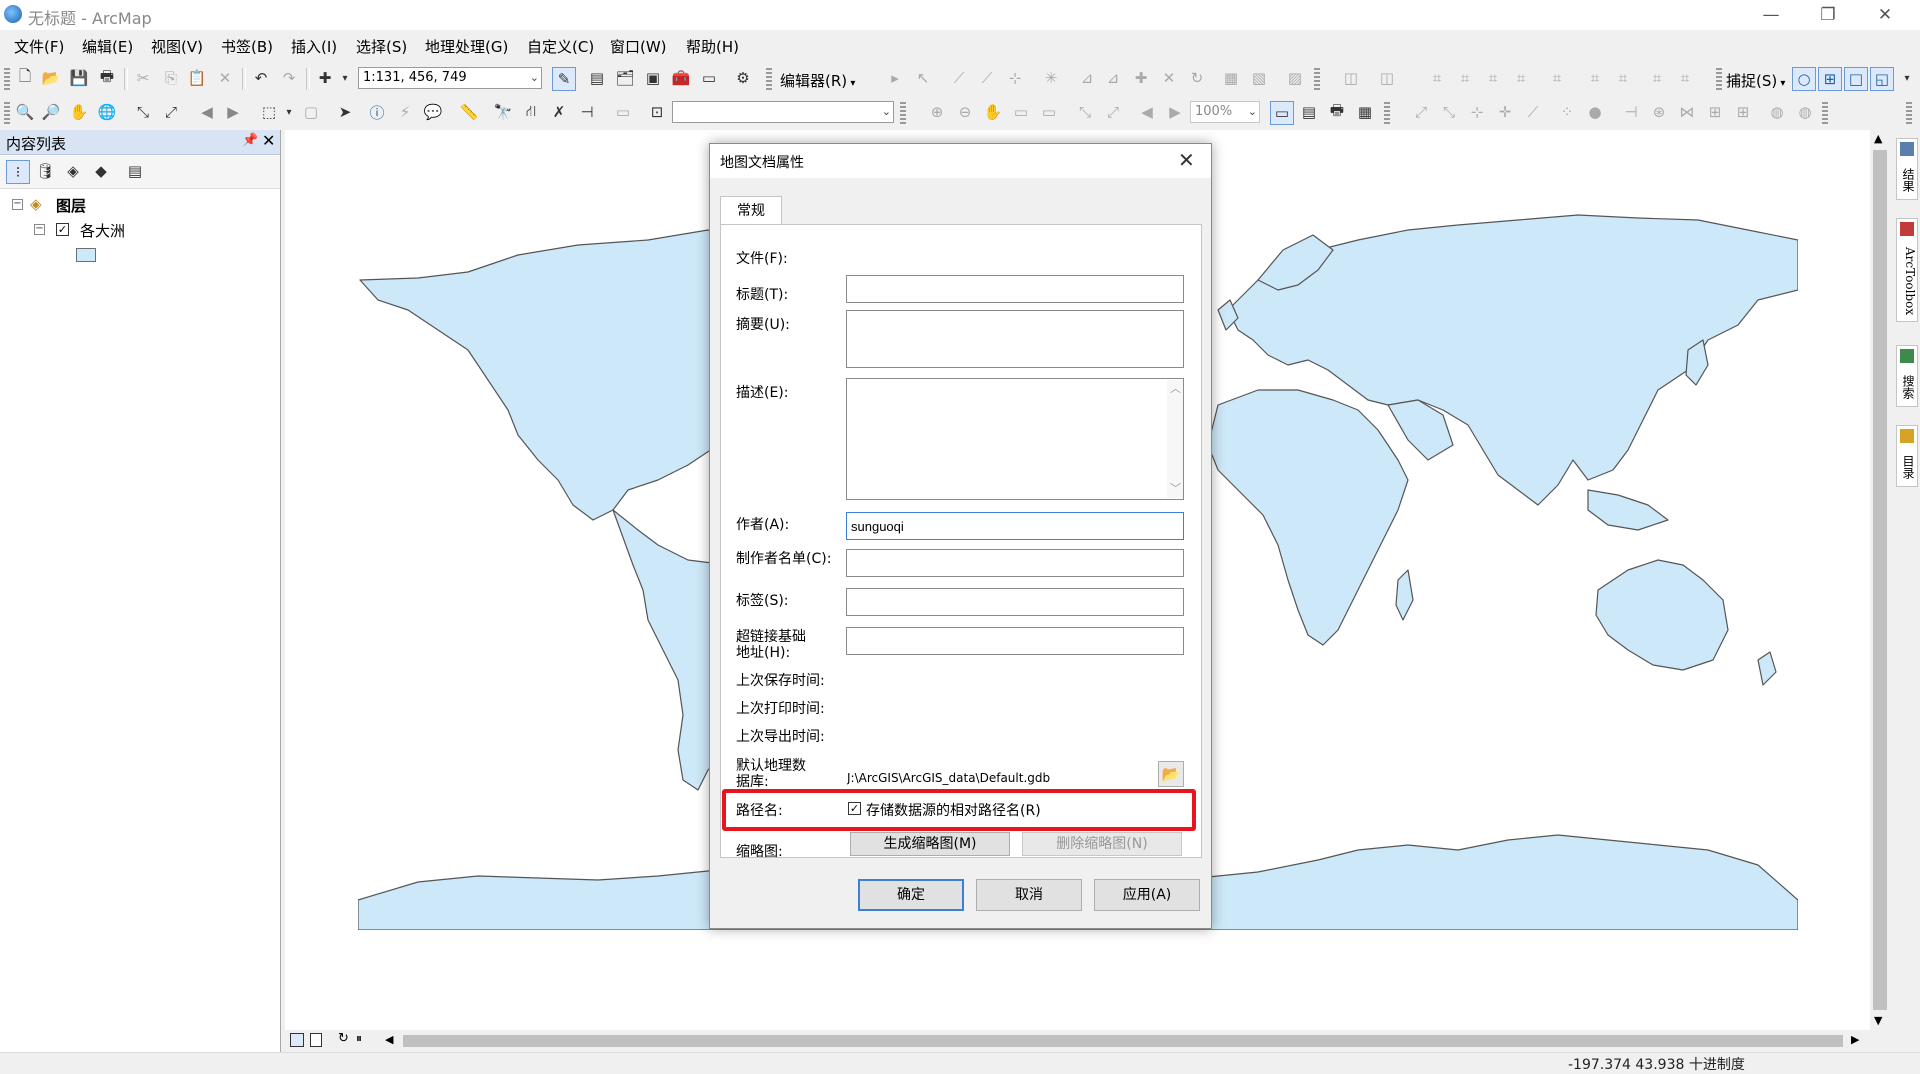 The height and width of the screenshot is (1074, 1920). Describe the element at coordinates (1015, 439) in the screenshot. I see `description-field` at that location.